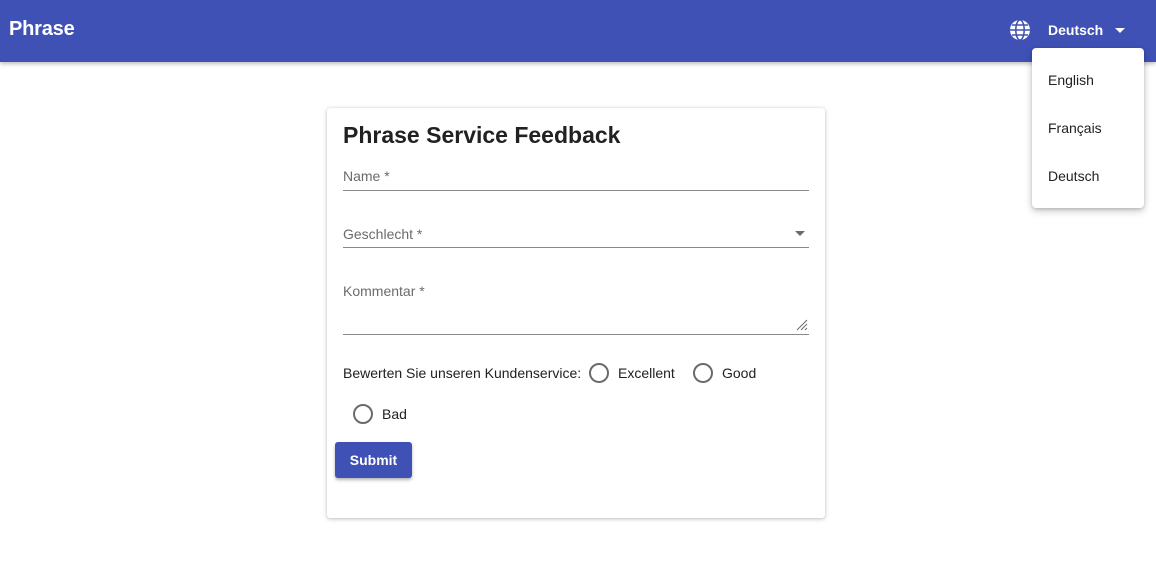 The width and height of the screenshot is (1156, 562). I want to click on comment-label: Kommentar *, so click(384, 291).